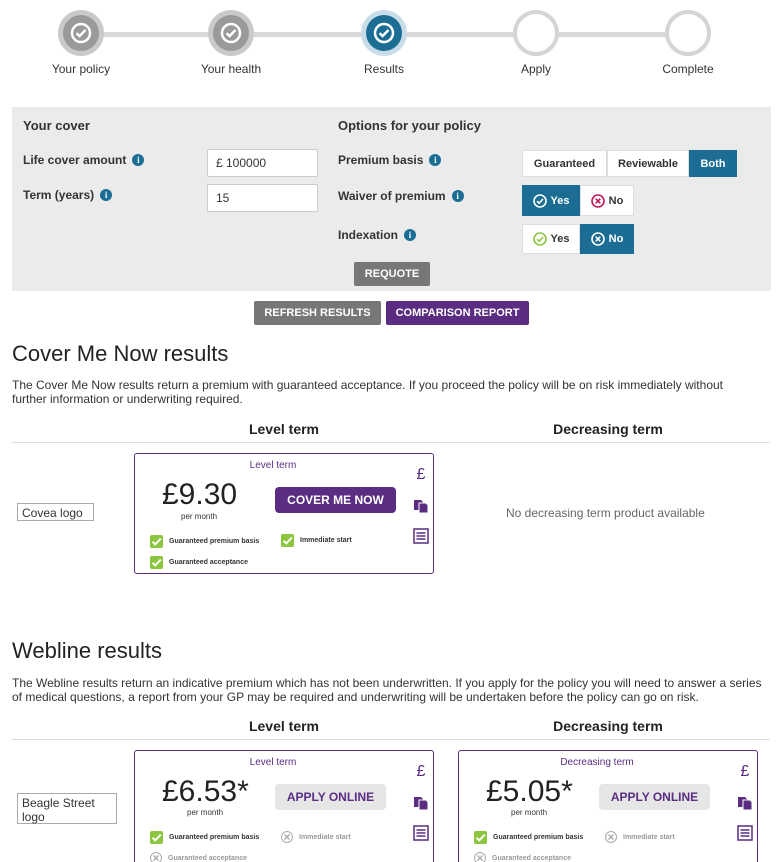 This screenshot has height=862, width=784. I want to click on step-complete: Complete, so click(688, 43).